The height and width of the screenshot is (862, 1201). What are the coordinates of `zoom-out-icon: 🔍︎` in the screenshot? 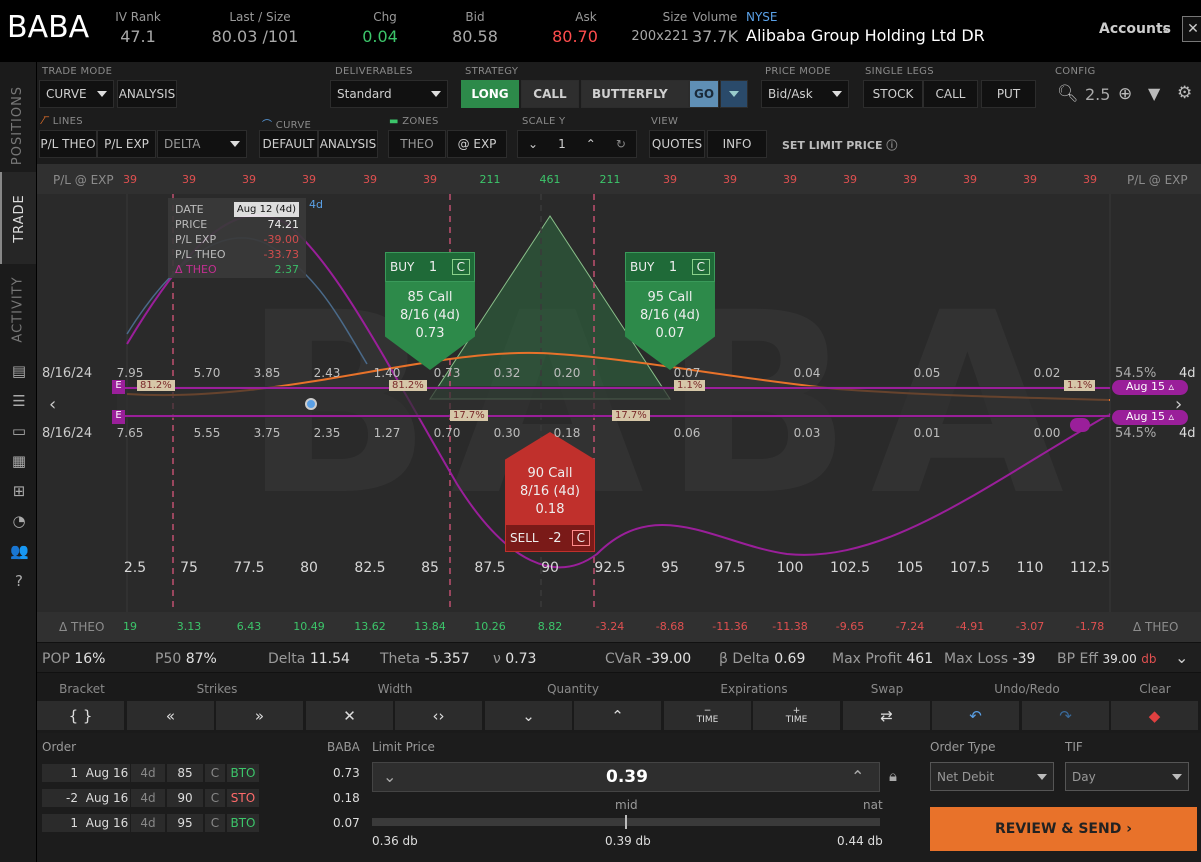 It's located at (1068, 94).